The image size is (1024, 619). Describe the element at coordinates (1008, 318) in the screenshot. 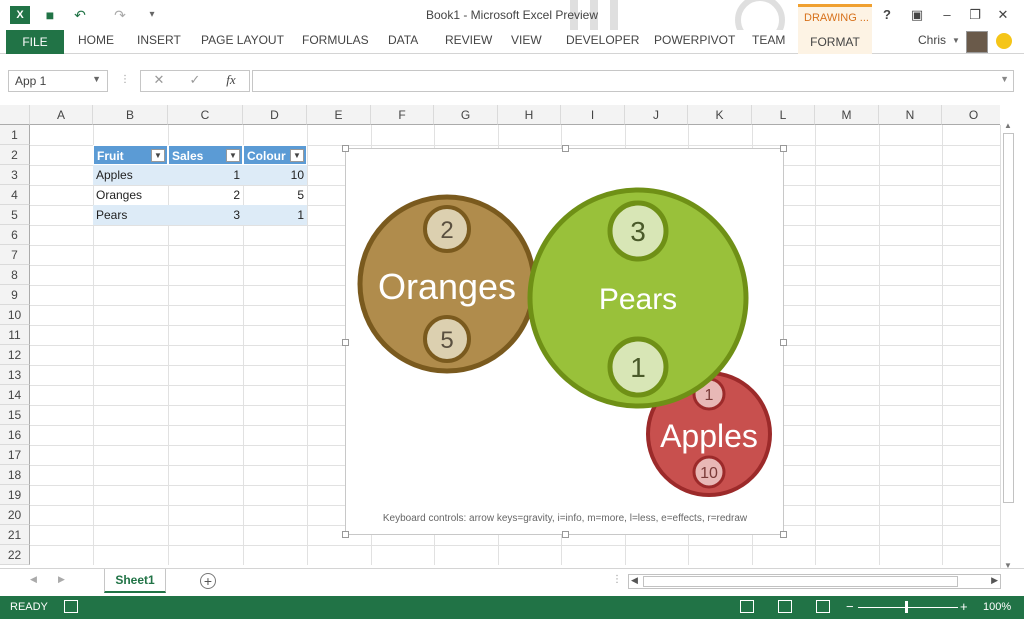

I see `vertical-scroll-thumb` at that location.